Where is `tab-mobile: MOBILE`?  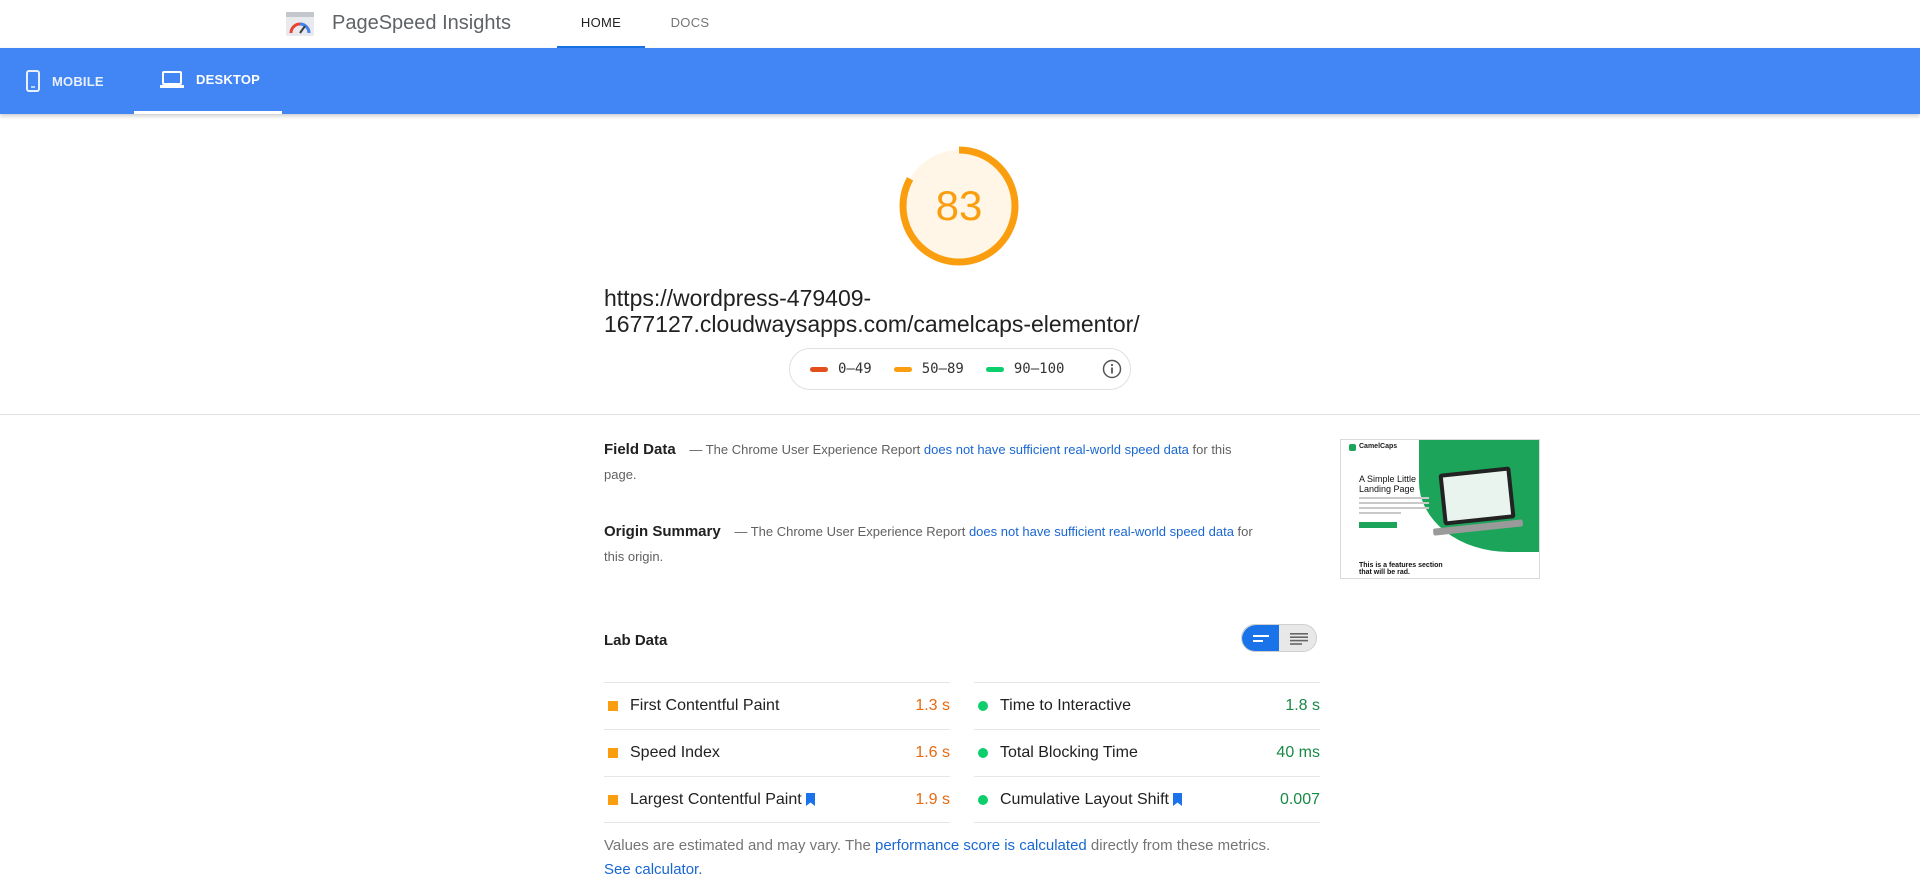 tab-mobile: MOBILE is located at coordinates (81, 81).